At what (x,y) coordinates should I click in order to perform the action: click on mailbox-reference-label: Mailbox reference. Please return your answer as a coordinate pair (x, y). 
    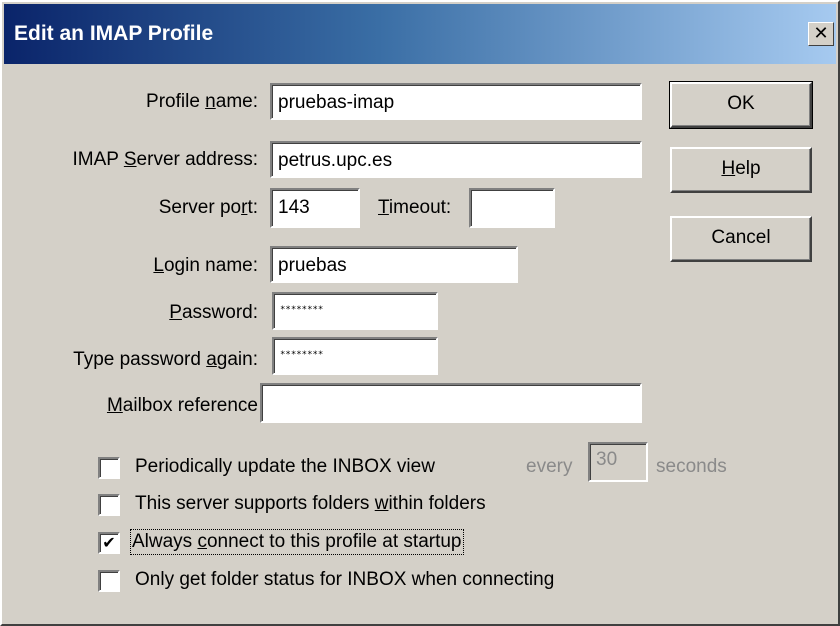
    Looking at the image, I should click on (182, 405).